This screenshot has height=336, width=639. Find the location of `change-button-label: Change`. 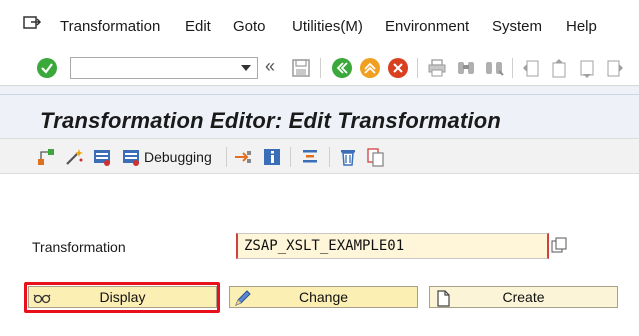

change-button-label: Change is located at coordinates (323, 297).